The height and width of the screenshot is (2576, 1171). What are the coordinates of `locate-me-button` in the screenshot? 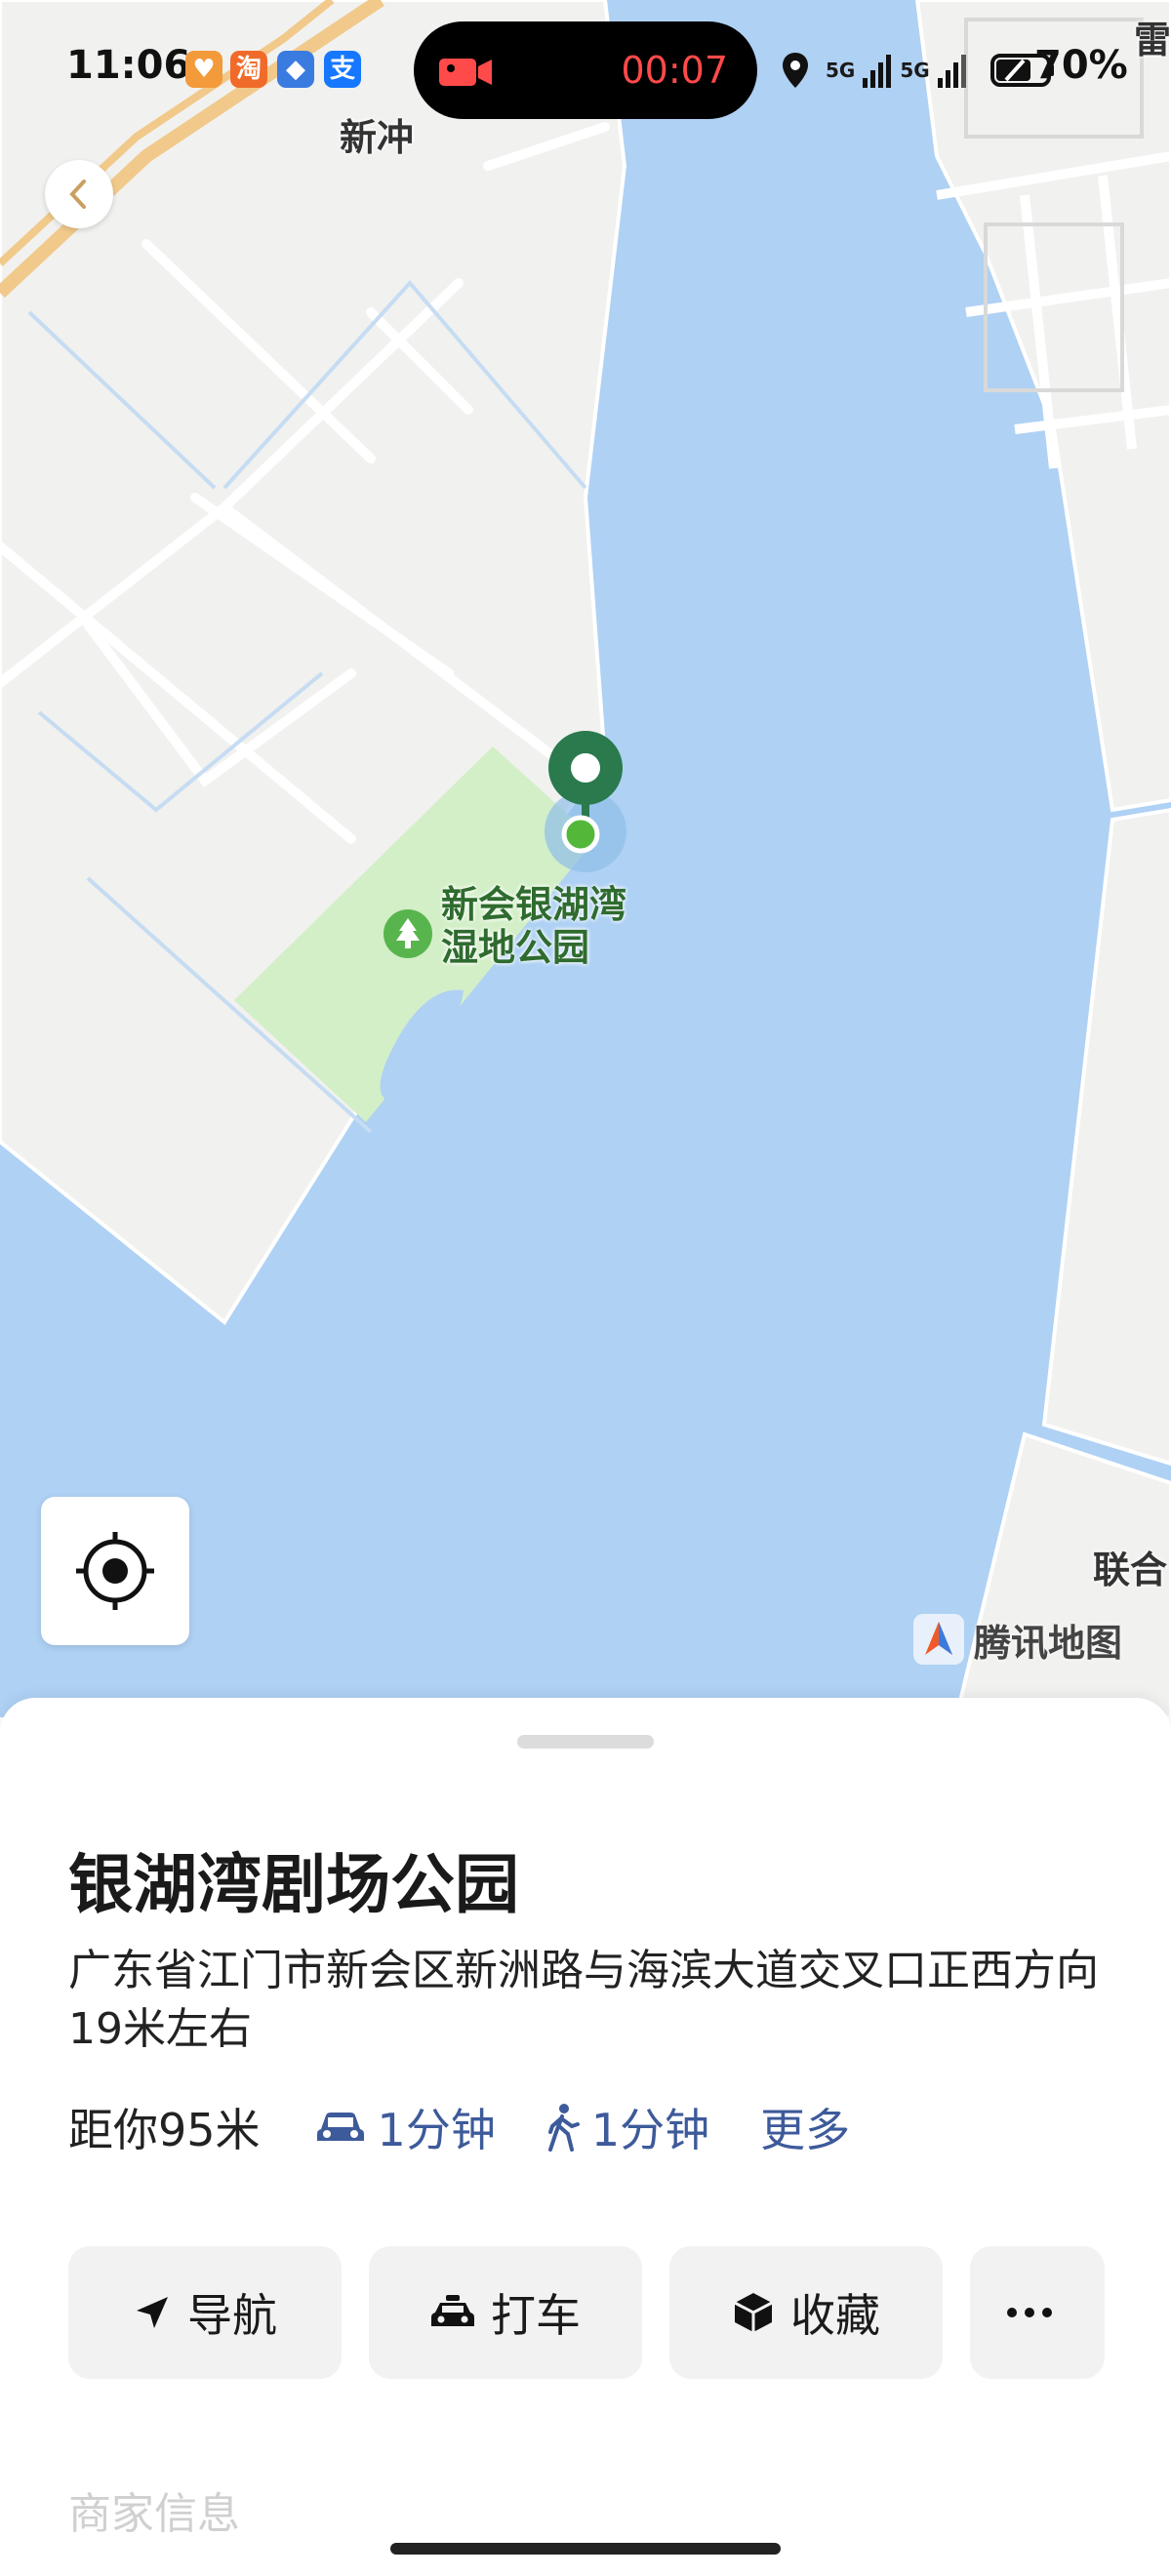 It's located at (115, 1571).